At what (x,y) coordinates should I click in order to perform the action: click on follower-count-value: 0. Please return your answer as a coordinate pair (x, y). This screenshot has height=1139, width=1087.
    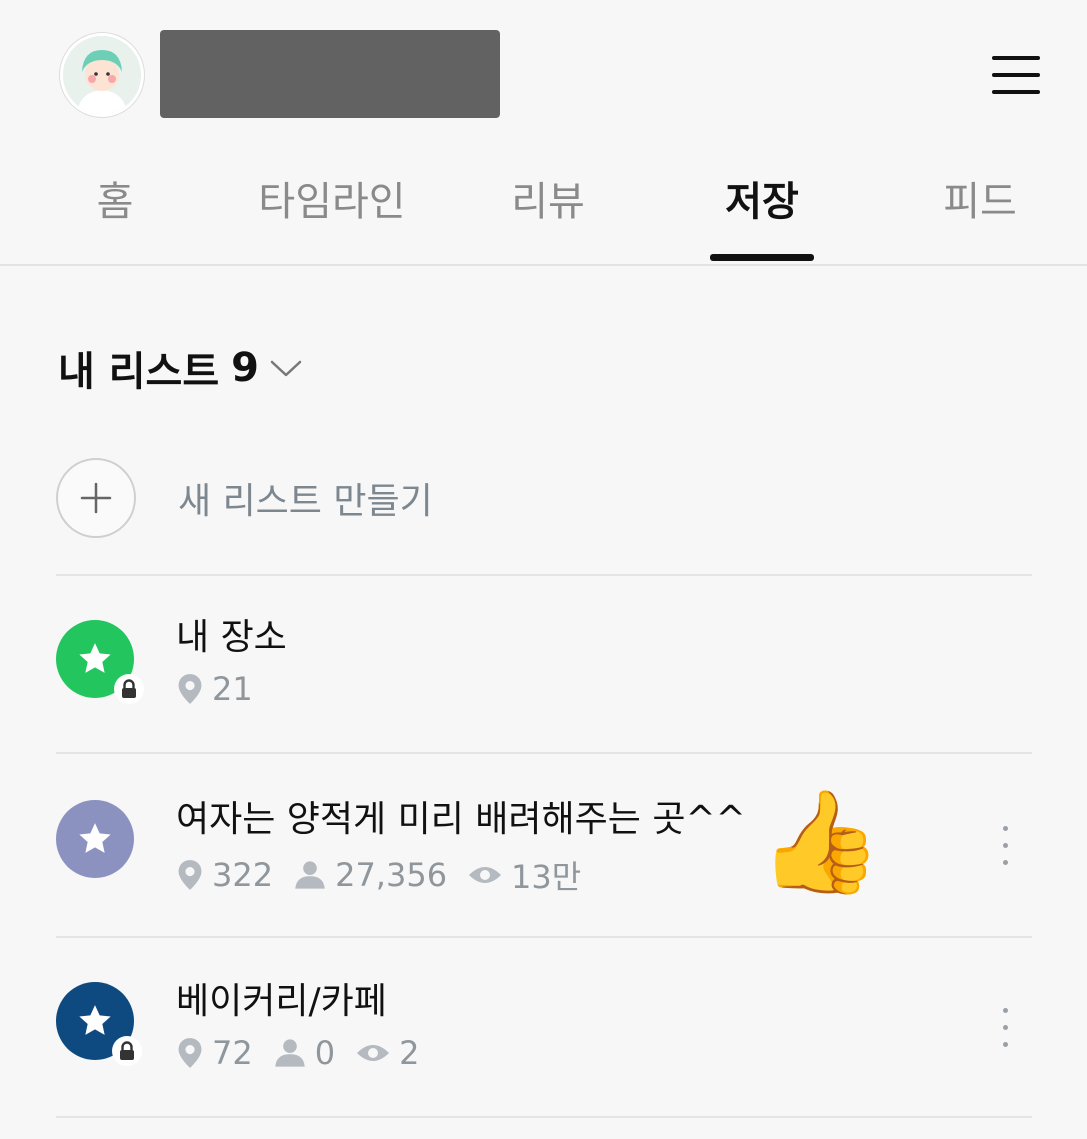
    Looking at the image, I should click on (325, 1053).